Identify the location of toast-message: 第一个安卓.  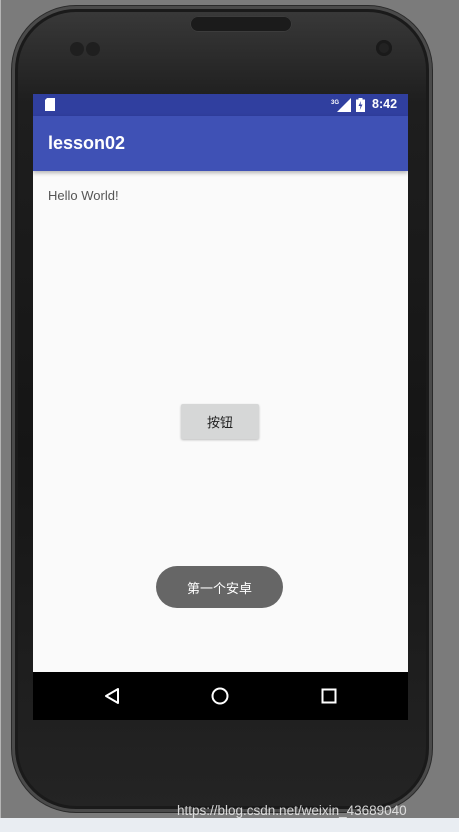
(219, 587).